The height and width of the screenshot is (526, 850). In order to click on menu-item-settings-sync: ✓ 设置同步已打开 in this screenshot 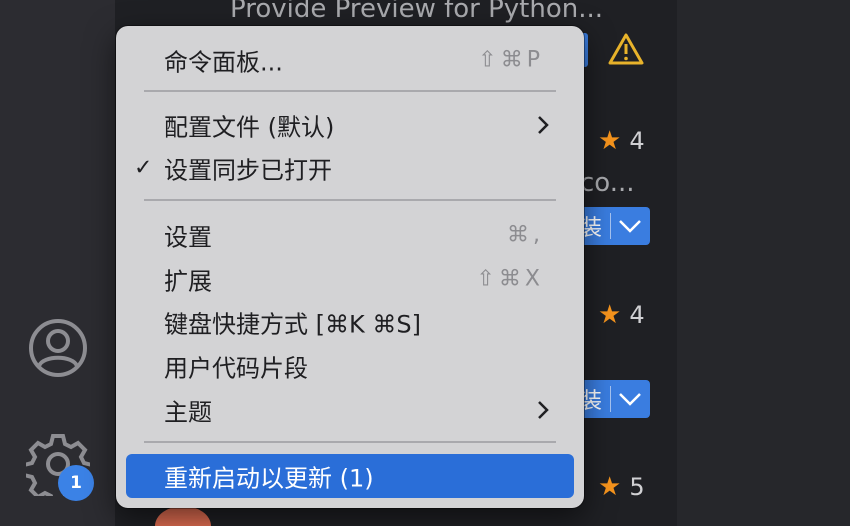, I will do `click(350, 168)`.